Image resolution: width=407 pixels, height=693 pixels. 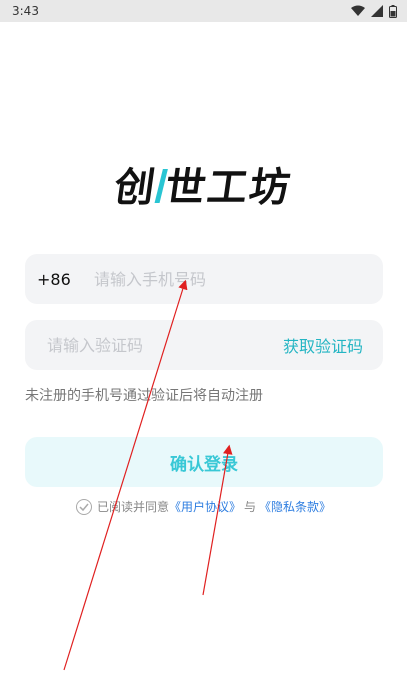 What do you see at coordinates (164, 345) in the screenshot?
I see `verification-code-input` at bounding box center [164, 345].